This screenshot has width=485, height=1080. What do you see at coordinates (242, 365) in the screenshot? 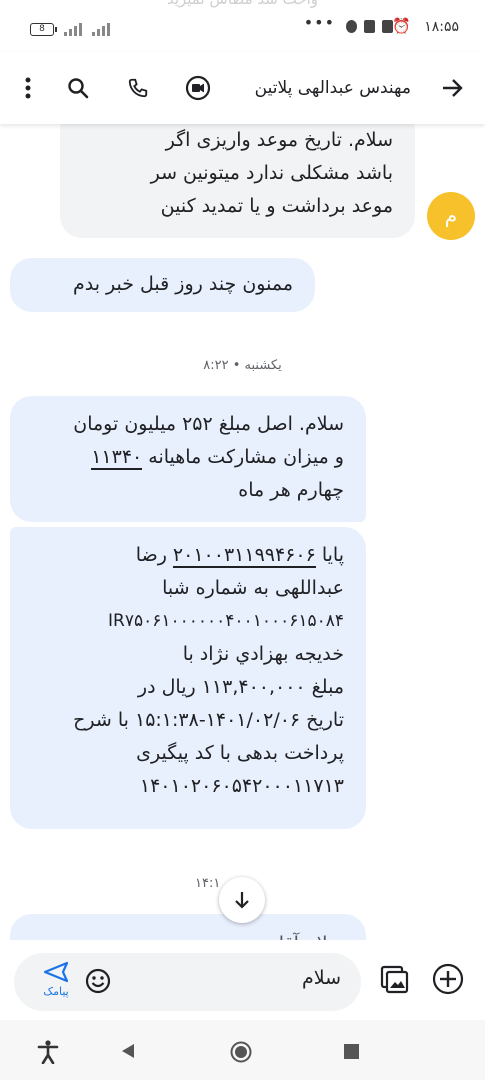
I see `day-timestamp: یکشنبه • ۸:۲۲` at bounding box center [242, 365].